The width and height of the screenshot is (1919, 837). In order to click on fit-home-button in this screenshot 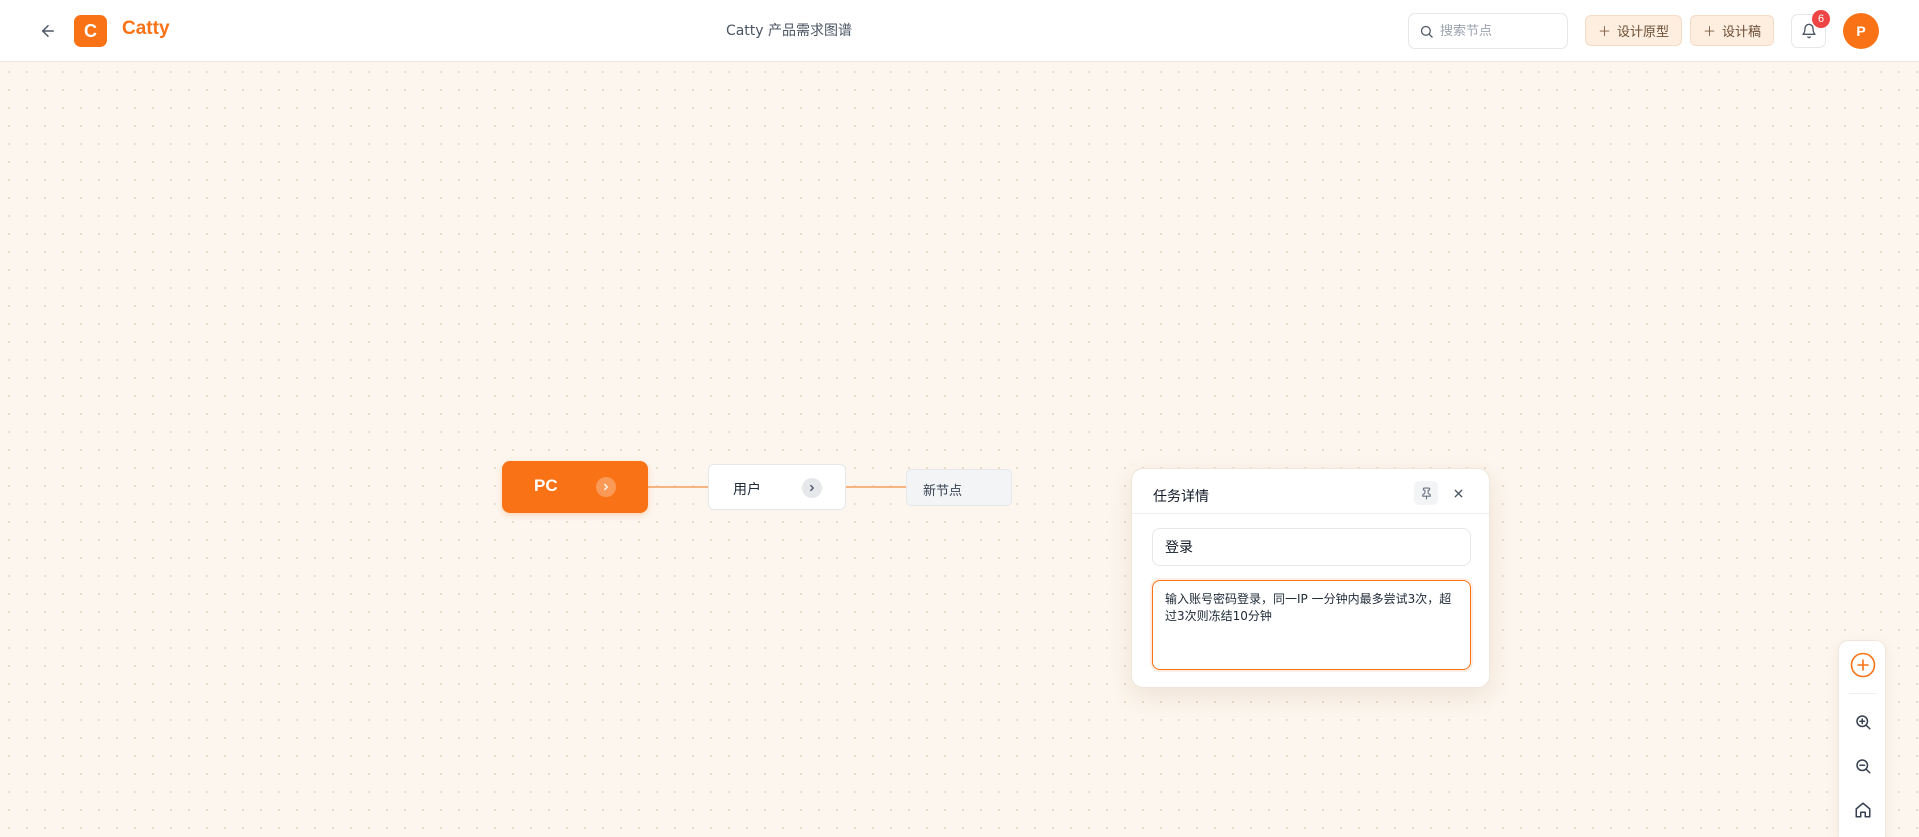, I will do `click(1863, 810)`.